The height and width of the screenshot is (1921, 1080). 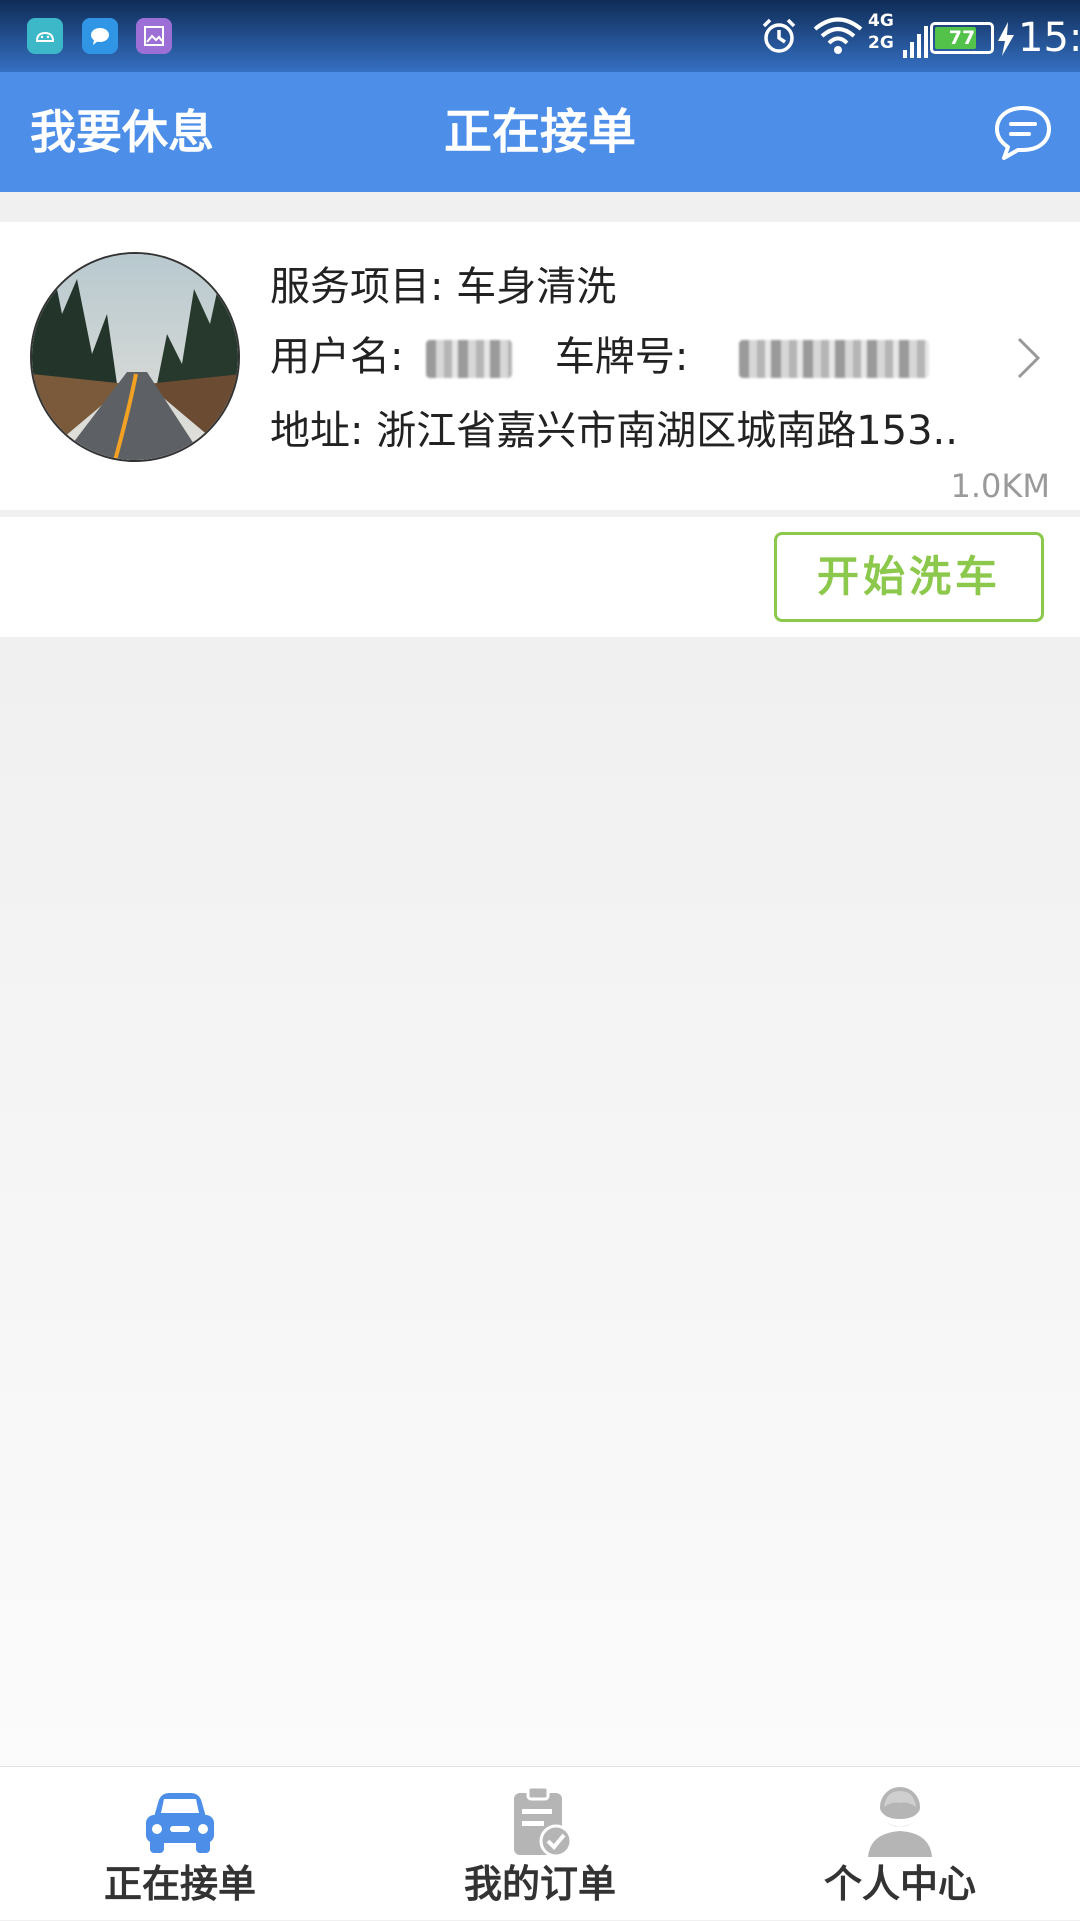 I want to click on alarm-icon, so click(x=779, y=35).